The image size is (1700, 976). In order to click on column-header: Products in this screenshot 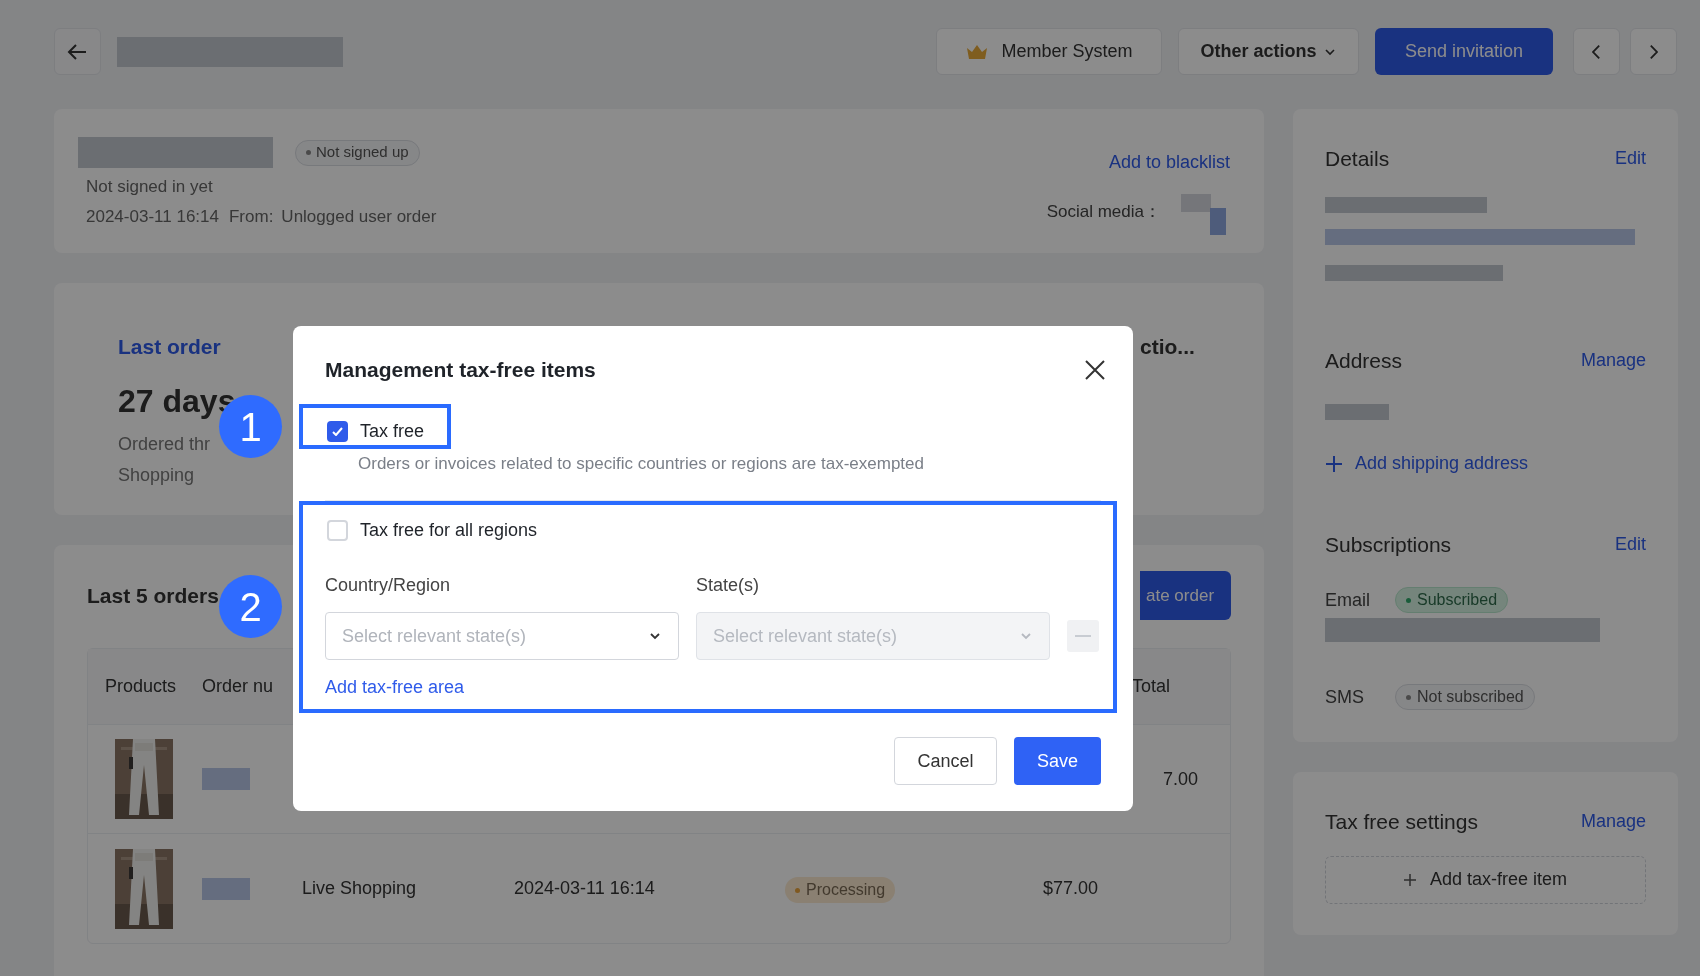, I will do `click(141, 686)`.